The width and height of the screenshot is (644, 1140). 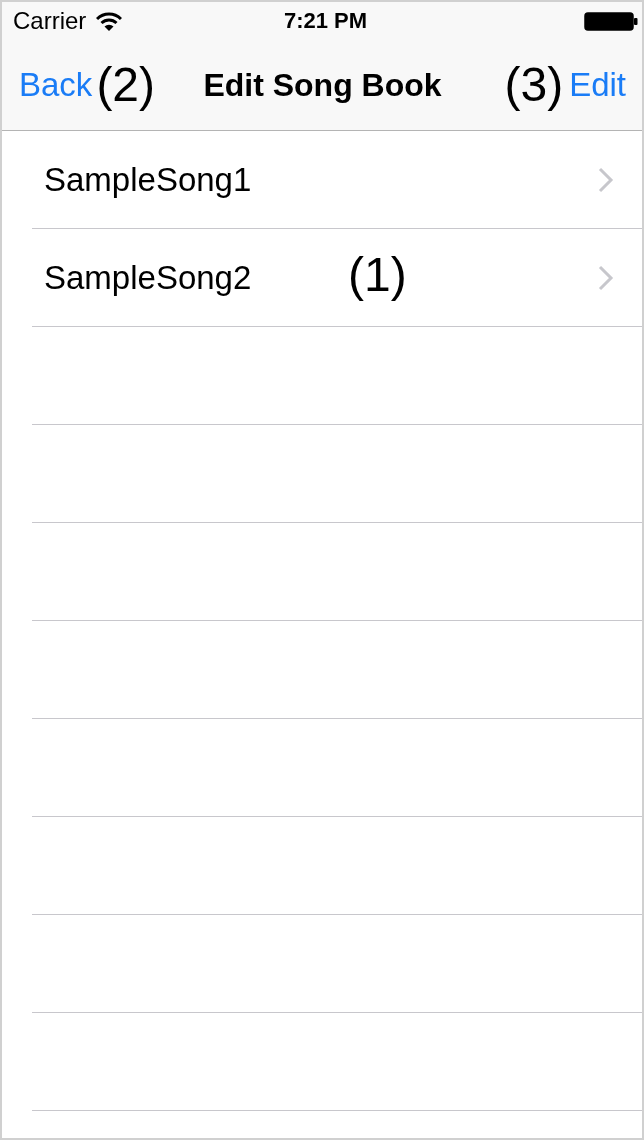 I want to click on song-row: SampleSong1, so click(x=337, y=180).